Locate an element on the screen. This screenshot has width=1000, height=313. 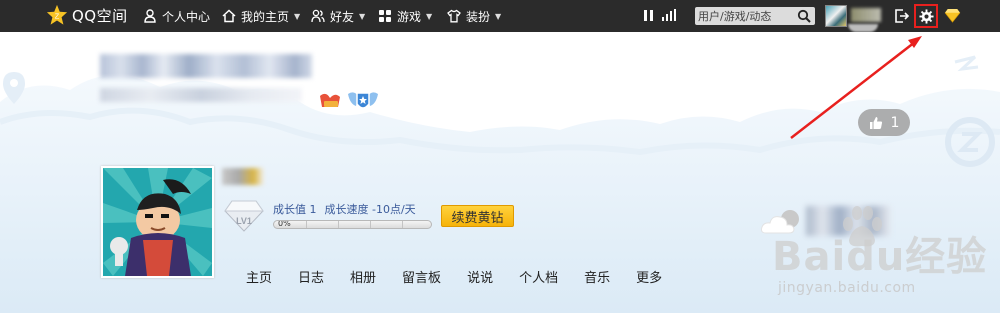
growth-progress-bar: 0% is located at coordinates (352, 224).